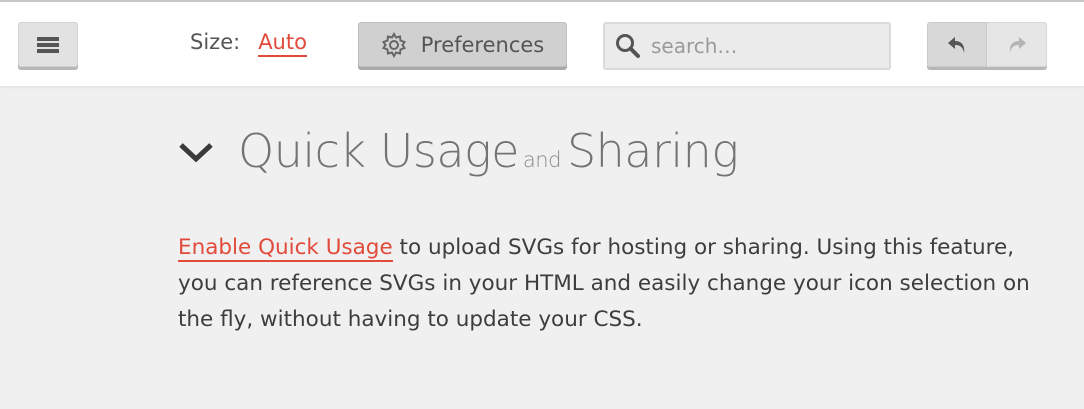 The image size is (1084, 409). Describe the element at coordinates (393, 44) in the screenshot. I see `gear-icon` at that location.